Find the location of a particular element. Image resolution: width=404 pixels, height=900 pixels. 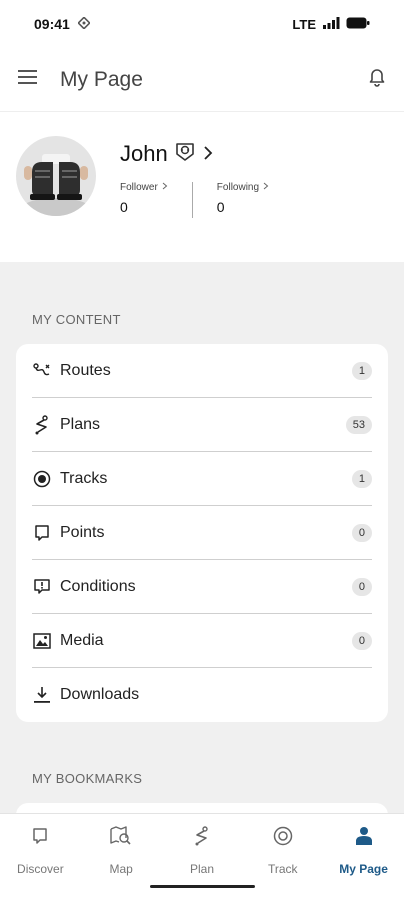

nav-label: Plan is located at coordinates (201, 869).